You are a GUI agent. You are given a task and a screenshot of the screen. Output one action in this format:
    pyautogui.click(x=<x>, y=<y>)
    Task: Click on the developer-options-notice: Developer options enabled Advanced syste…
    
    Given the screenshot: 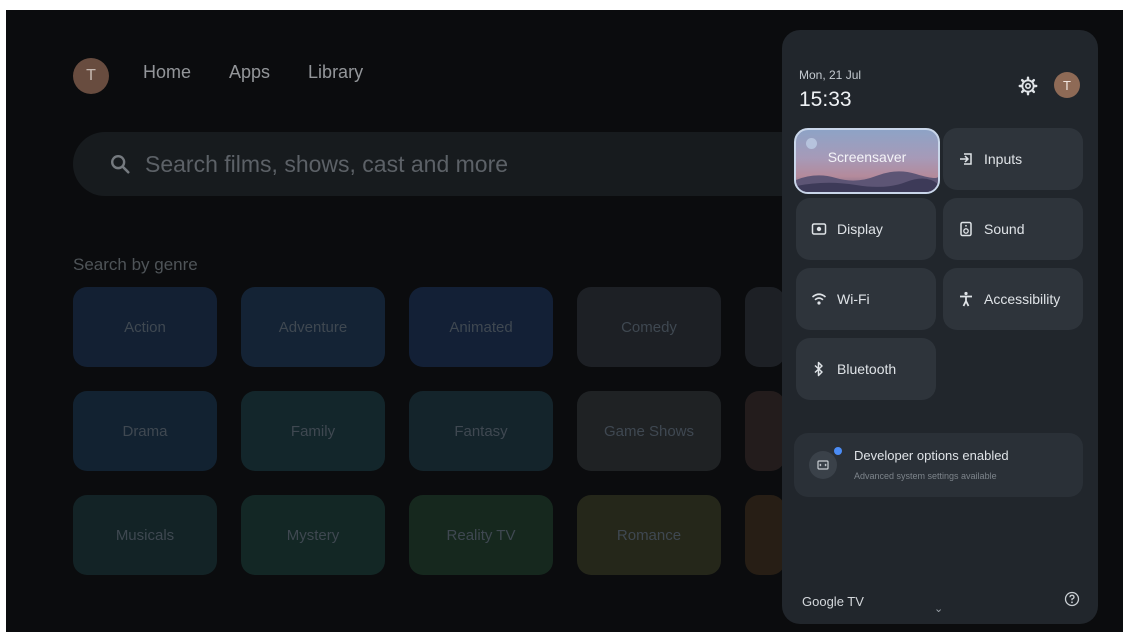 What is the action you would take?
    pyautogui.click(x=938, y=465)
    